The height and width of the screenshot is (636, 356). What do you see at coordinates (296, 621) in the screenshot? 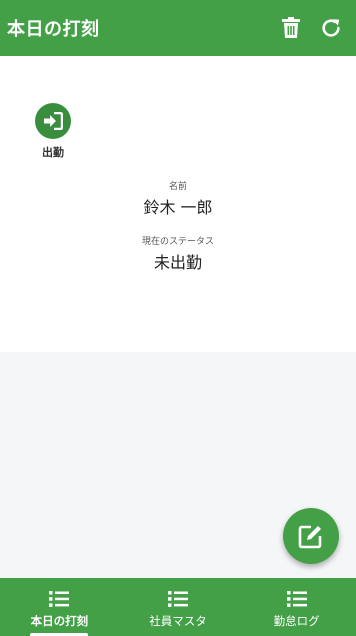
I see `nav-label-attendance-log: 勤怠ログ` at bounding box center [296, 621].